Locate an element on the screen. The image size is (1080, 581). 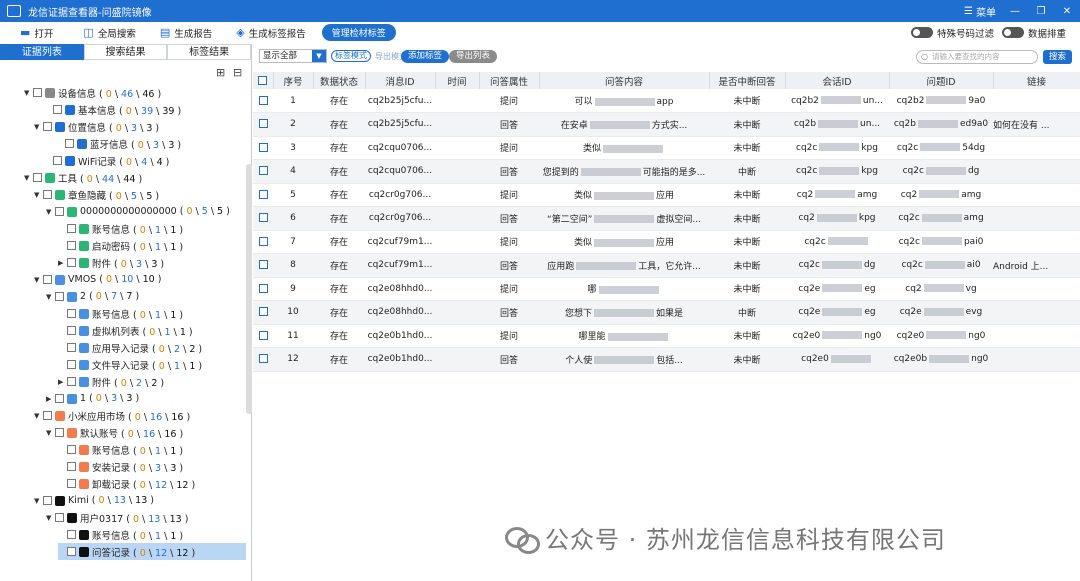
tree-node: 虚拟机列表 ( 0 \ 1 \ 1 ) is located at coordinates (125, 330).